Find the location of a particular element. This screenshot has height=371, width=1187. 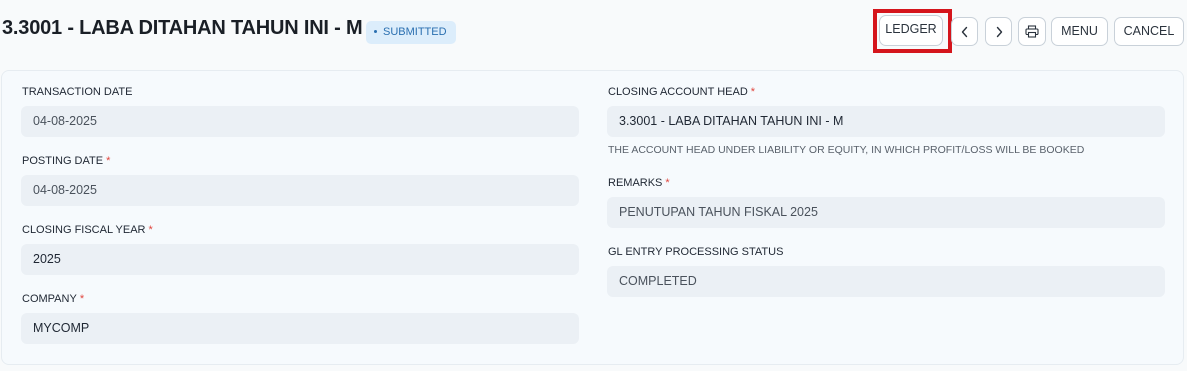

next-record-button is located at coordinates (998, 31).